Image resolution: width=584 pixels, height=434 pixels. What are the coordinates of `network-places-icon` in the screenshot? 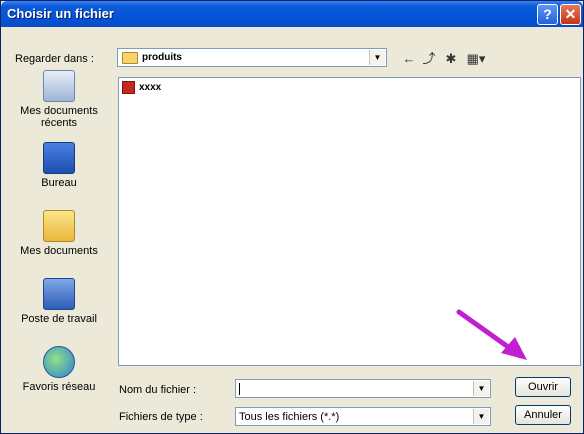 It's located at (59, 362).